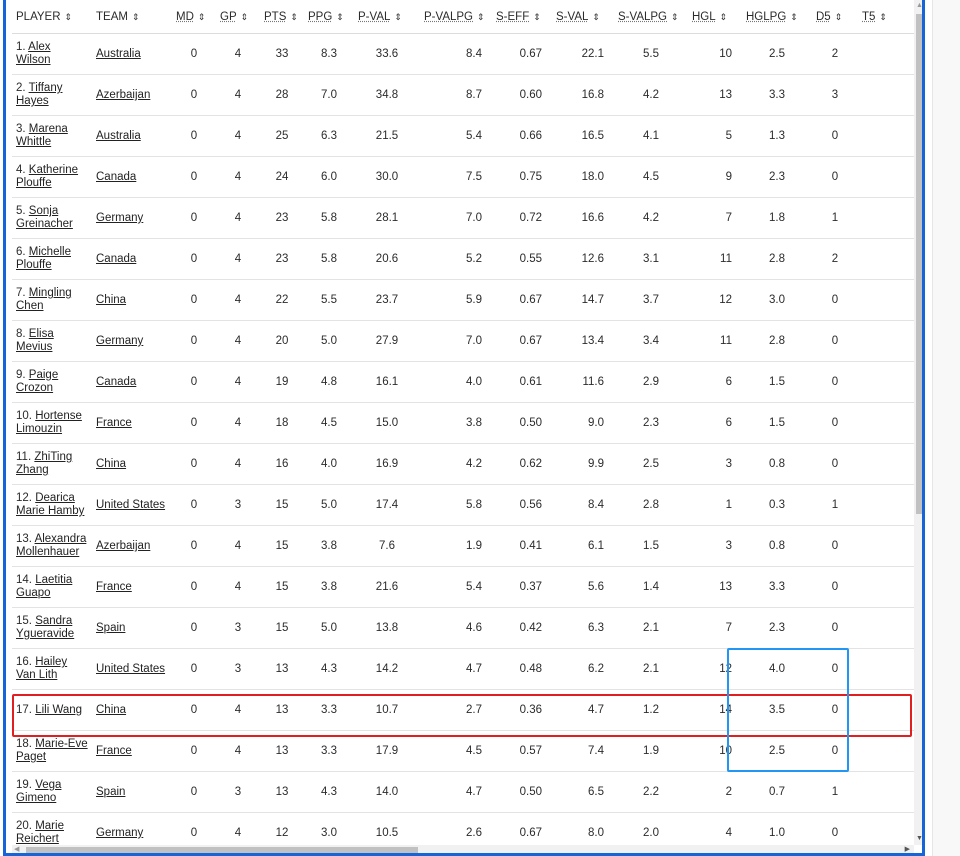 The height and width of the screenshot is (856, 960). I want to click on stat-cell-gp: 3, so click(238, 505).